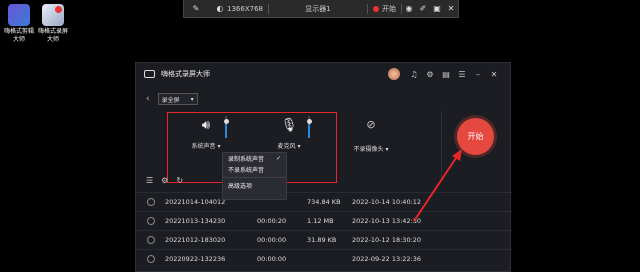  What do you see at coordinates (196, 8) in the screenshot?
I see `pin-icon: ✎` at bounding box center [196, 8].